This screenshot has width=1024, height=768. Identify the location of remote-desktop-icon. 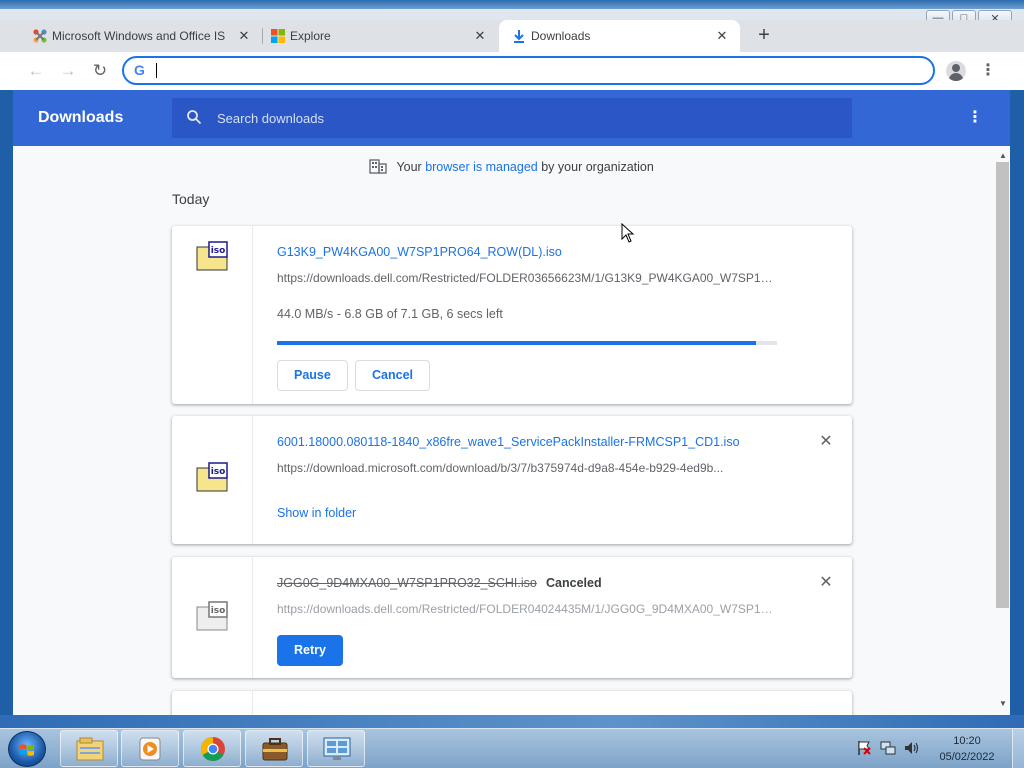
(337, 748).